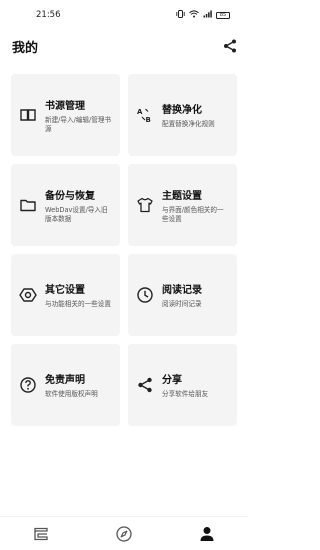 The height and width of the screenshot is (550, 320). Describe the element at coordinates (25, 48) in the screenshot. I see `page-title: 我的` at that location.